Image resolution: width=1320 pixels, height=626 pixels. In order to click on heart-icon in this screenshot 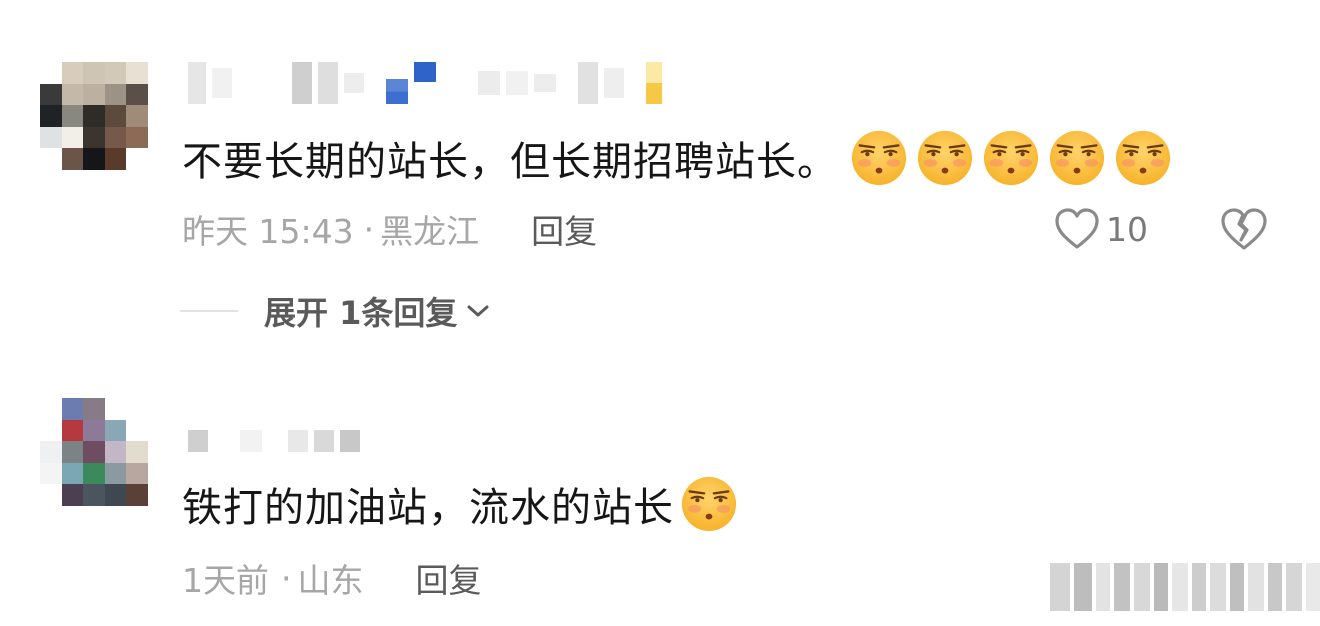, I will do `click(1077, 228)`.